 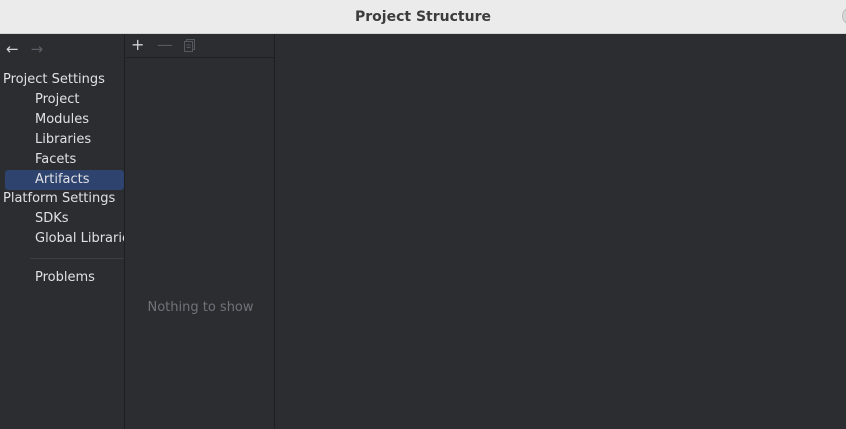 I want to click on list-toolbar: + —, so click(x=200, y=46).